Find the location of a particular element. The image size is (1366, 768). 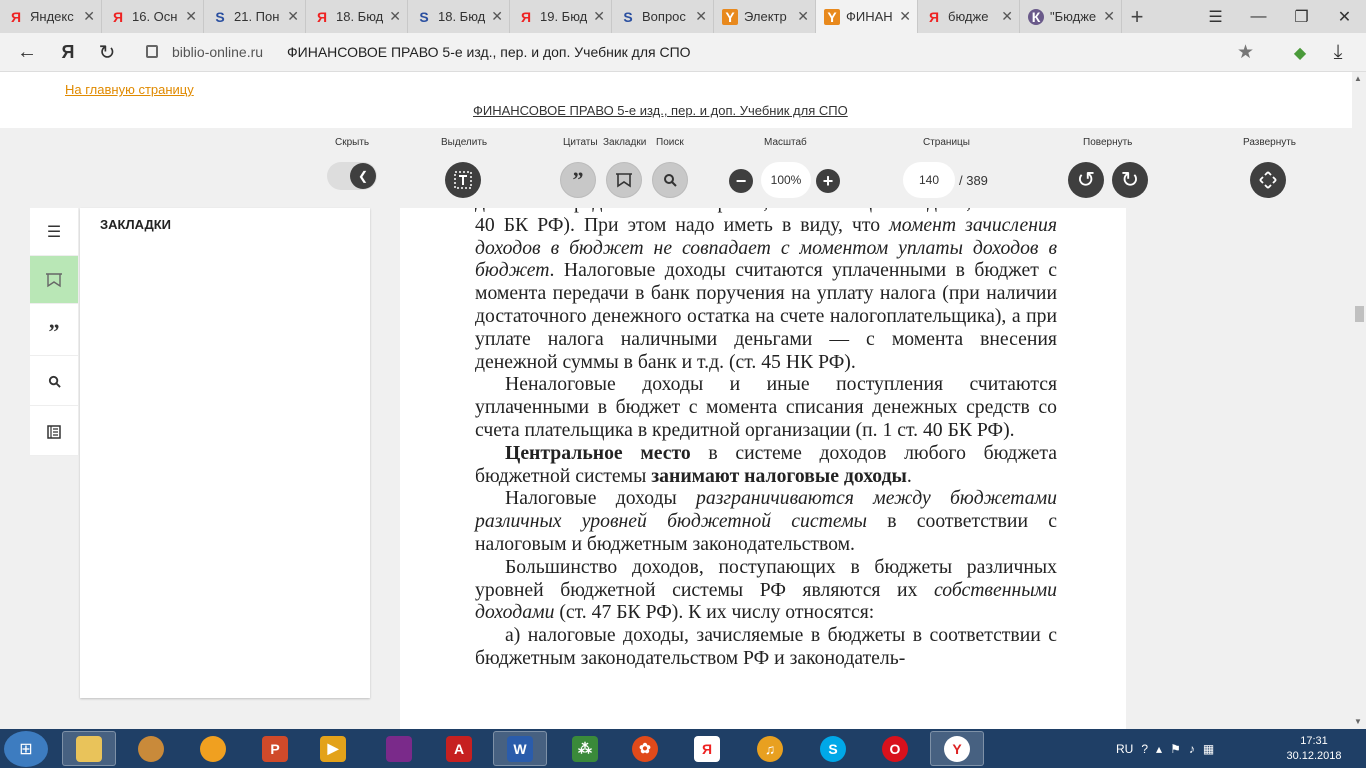

yandex-taskbar-button: Я is located at coordinates (707, 748).